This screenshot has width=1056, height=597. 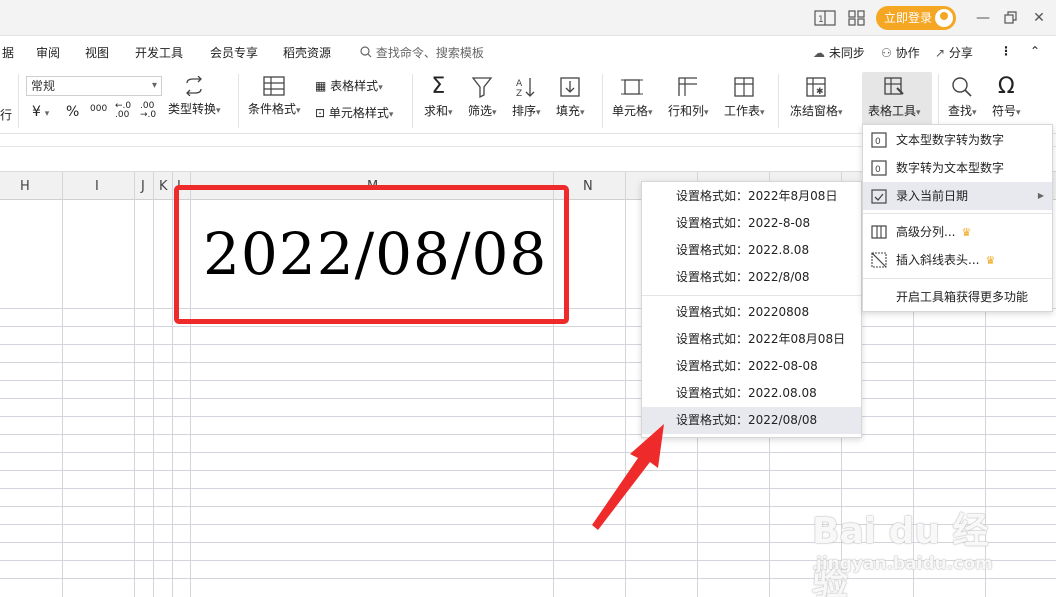 I want to click on conditional-format-icon, so click(x=274, y=86).